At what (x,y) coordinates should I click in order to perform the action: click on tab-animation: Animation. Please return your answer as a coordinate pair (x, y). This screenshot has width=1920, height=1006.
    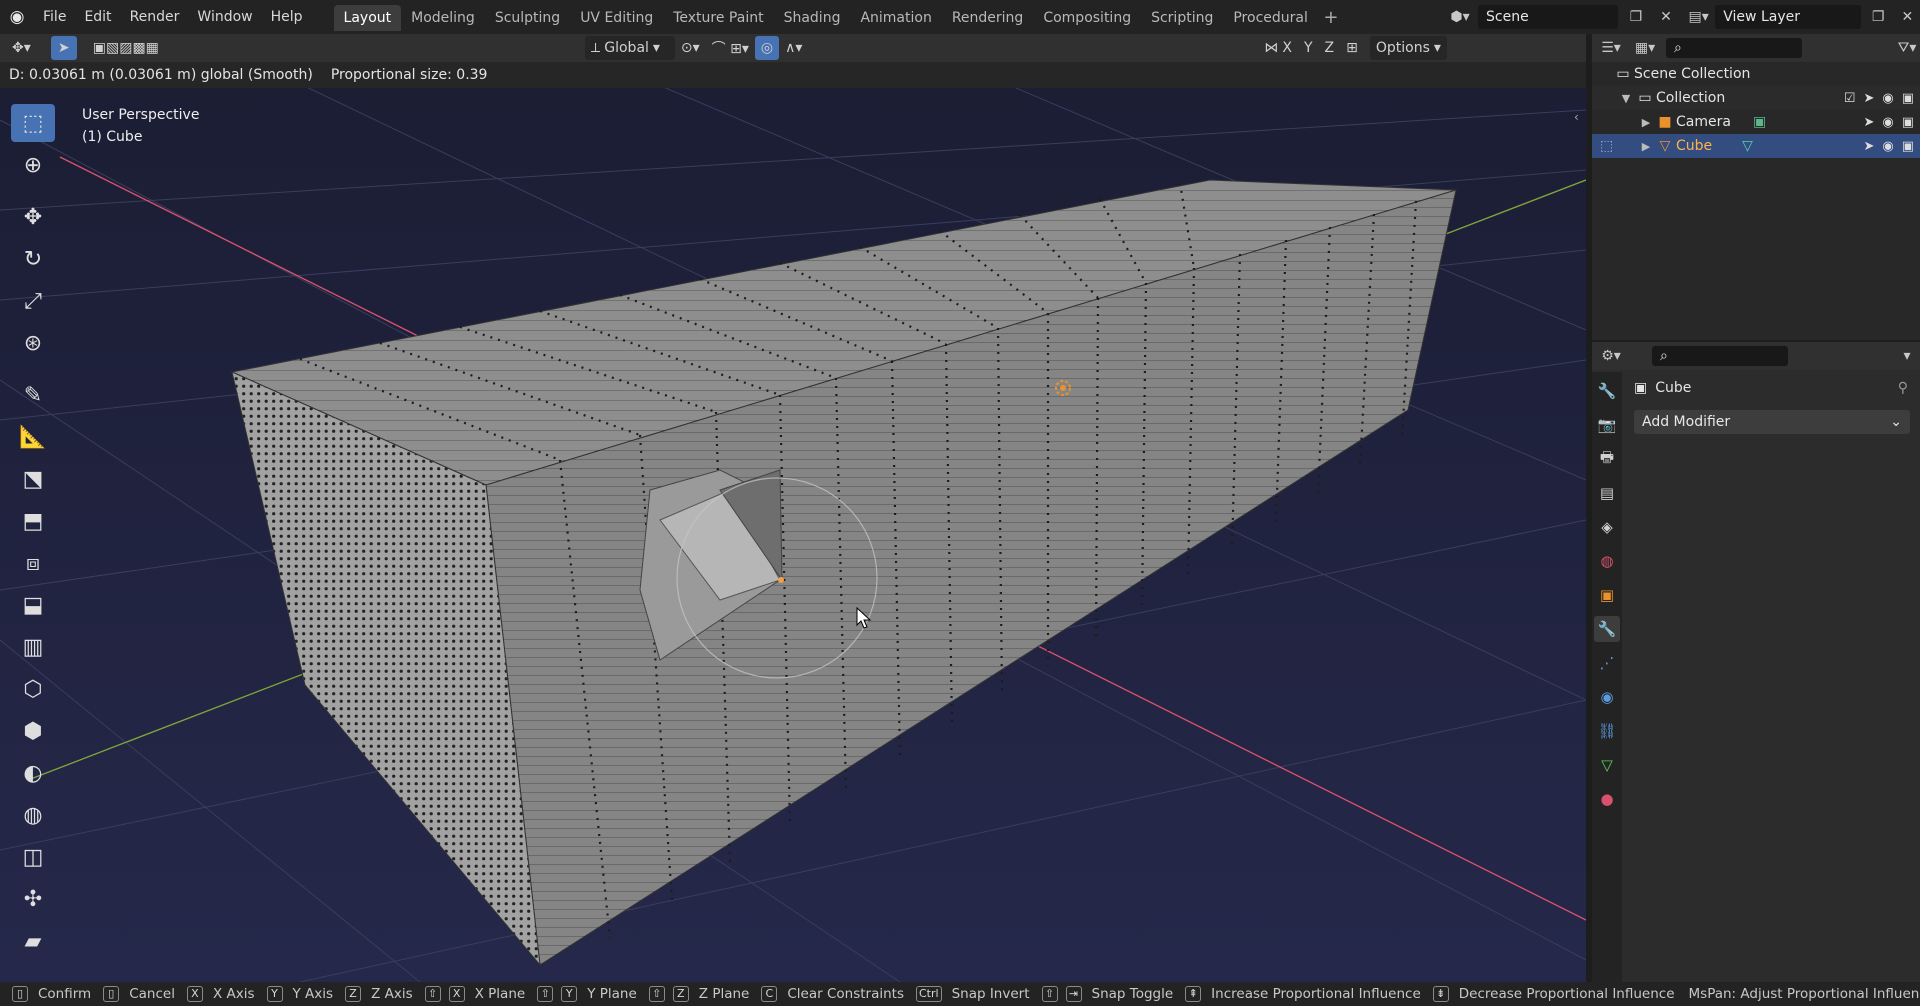
    Looking at the image, I should click on (895, 18).